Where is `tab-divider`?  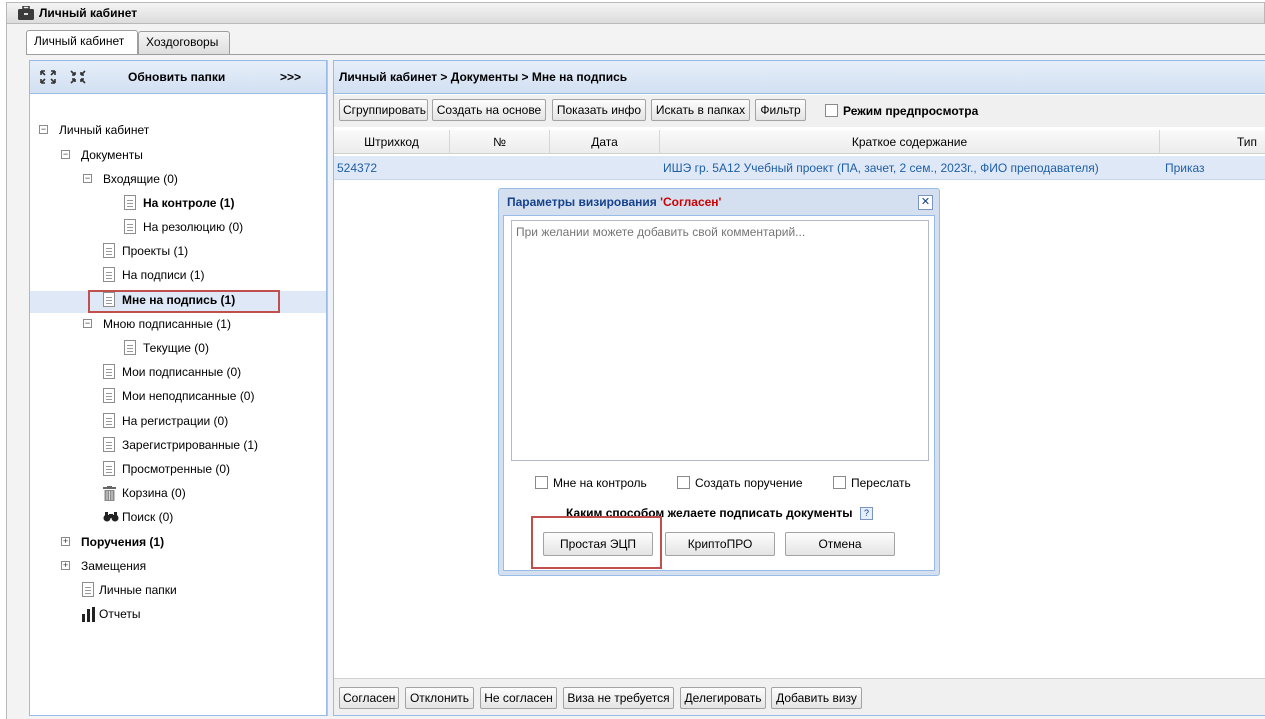
tab-divider is located at coordinates (645, 54).